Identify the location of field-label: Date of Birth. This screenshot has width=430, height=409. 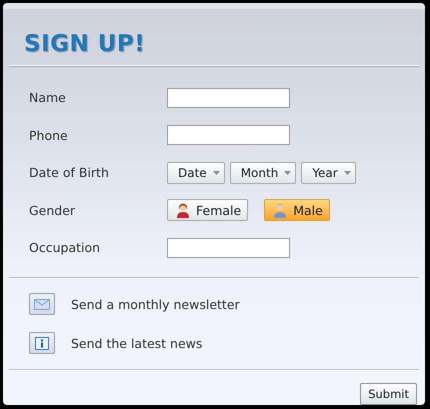
(69, 172).